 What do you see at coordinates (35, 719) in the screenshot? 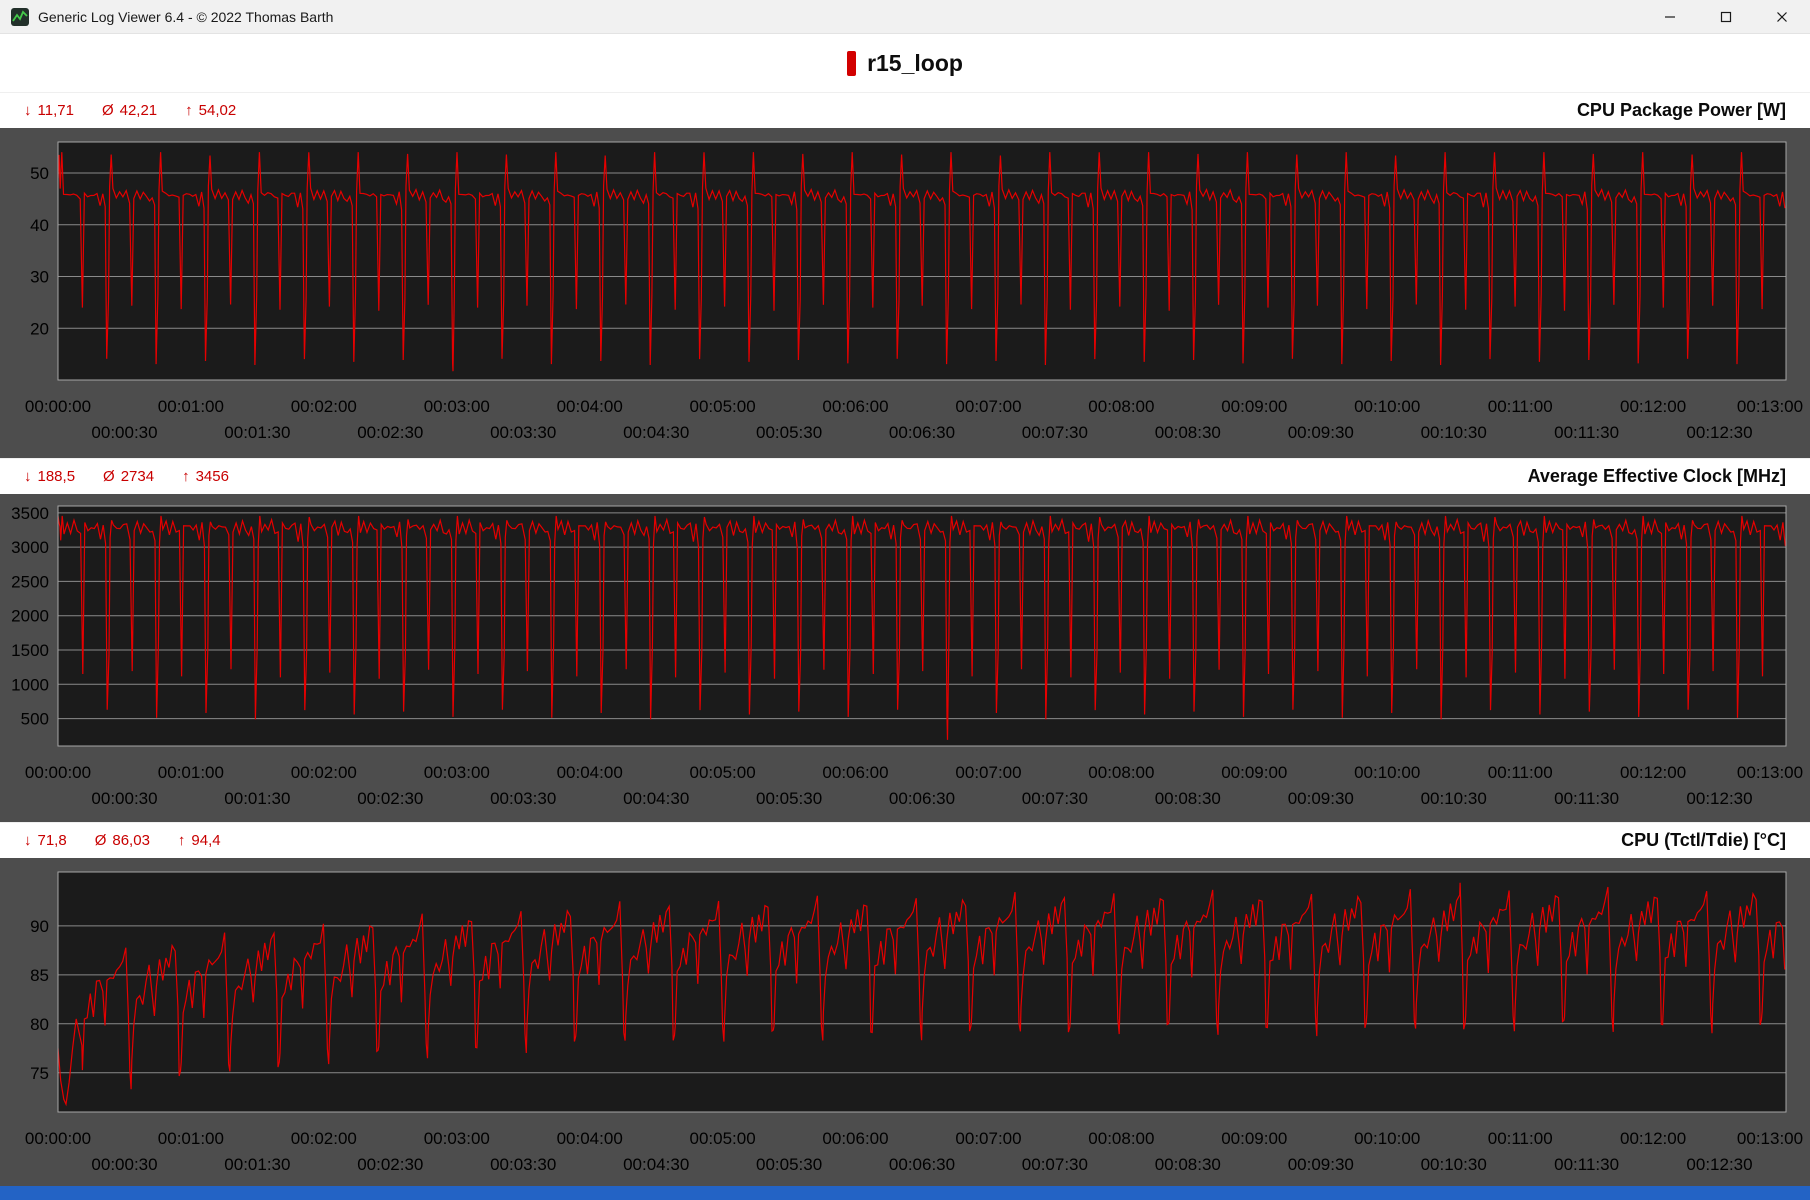
I see `y-tick-label: 500` at bounding box center [35, 719].